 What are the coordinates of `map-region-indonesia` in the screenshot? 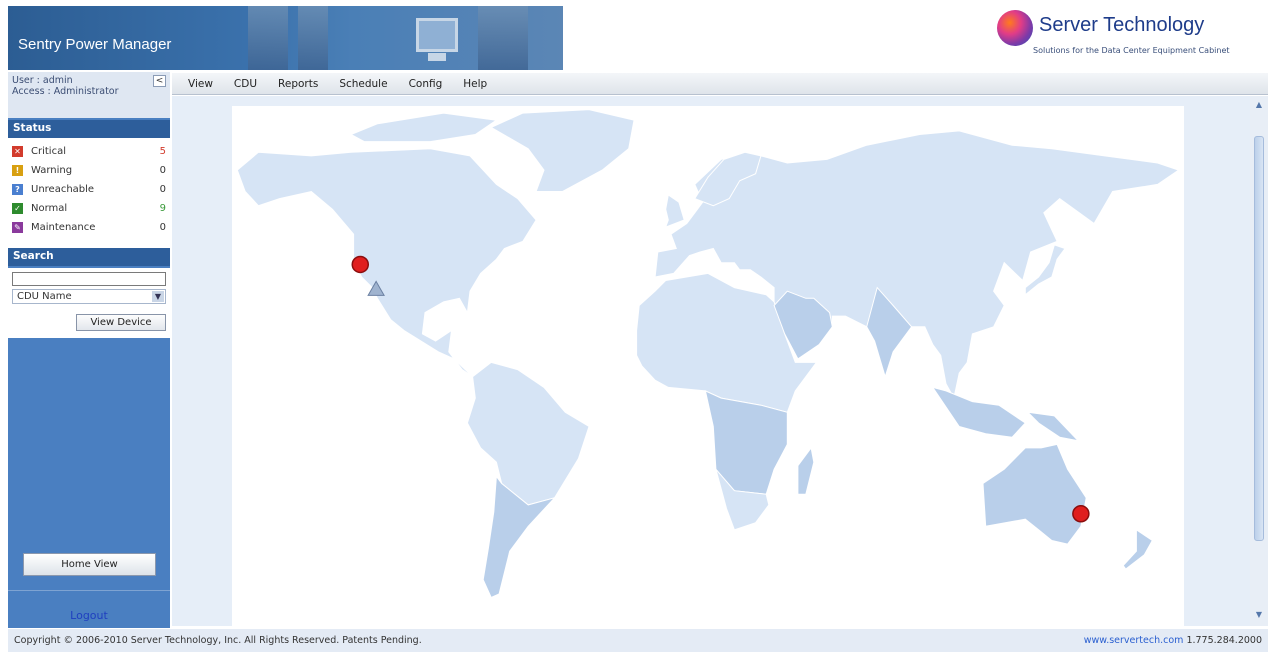 It's located at (979, 412).